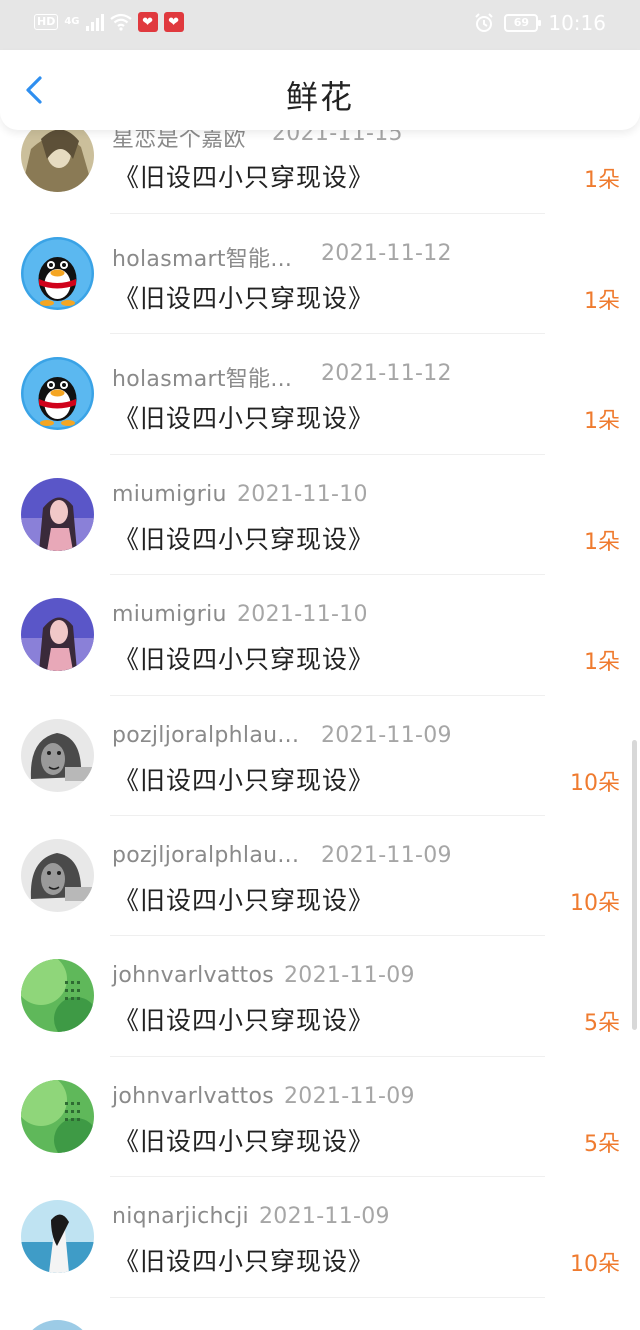 This screenshot has width=640, height=1330. I want to click on page-title: 鲜花, so click(319, 97).